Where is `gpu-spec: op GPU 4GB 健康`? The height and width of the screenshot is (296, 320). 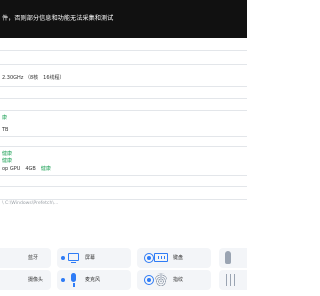
gpu-spec: op GPU 4GB 健康 is located at coordinates (26, 168).